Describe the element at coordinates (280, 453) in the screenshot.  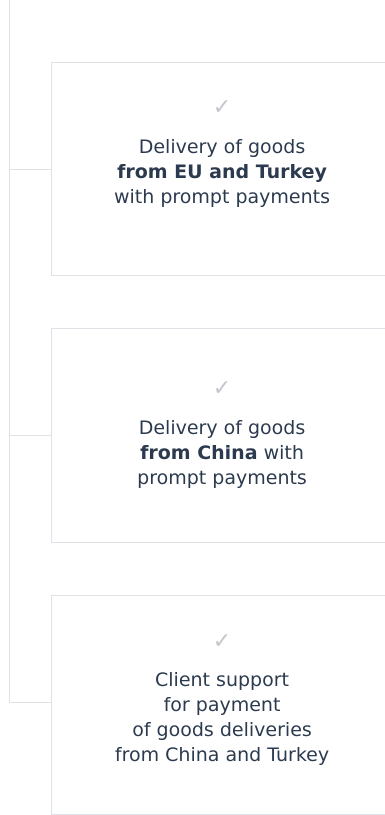
I see `card-line-rest: with` at that location.